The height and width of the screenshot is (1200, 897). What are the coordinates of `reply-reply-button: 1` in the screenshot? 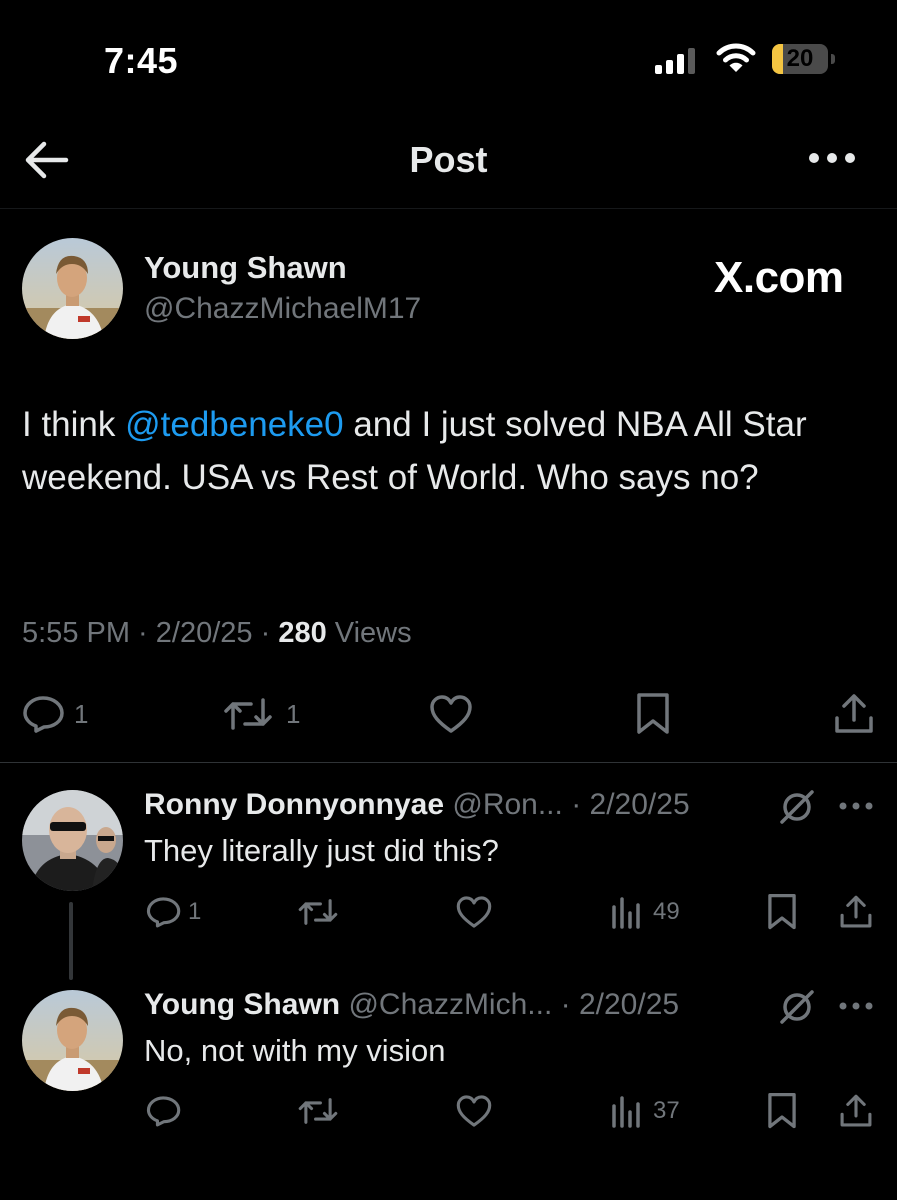 It's located at (173, 912).